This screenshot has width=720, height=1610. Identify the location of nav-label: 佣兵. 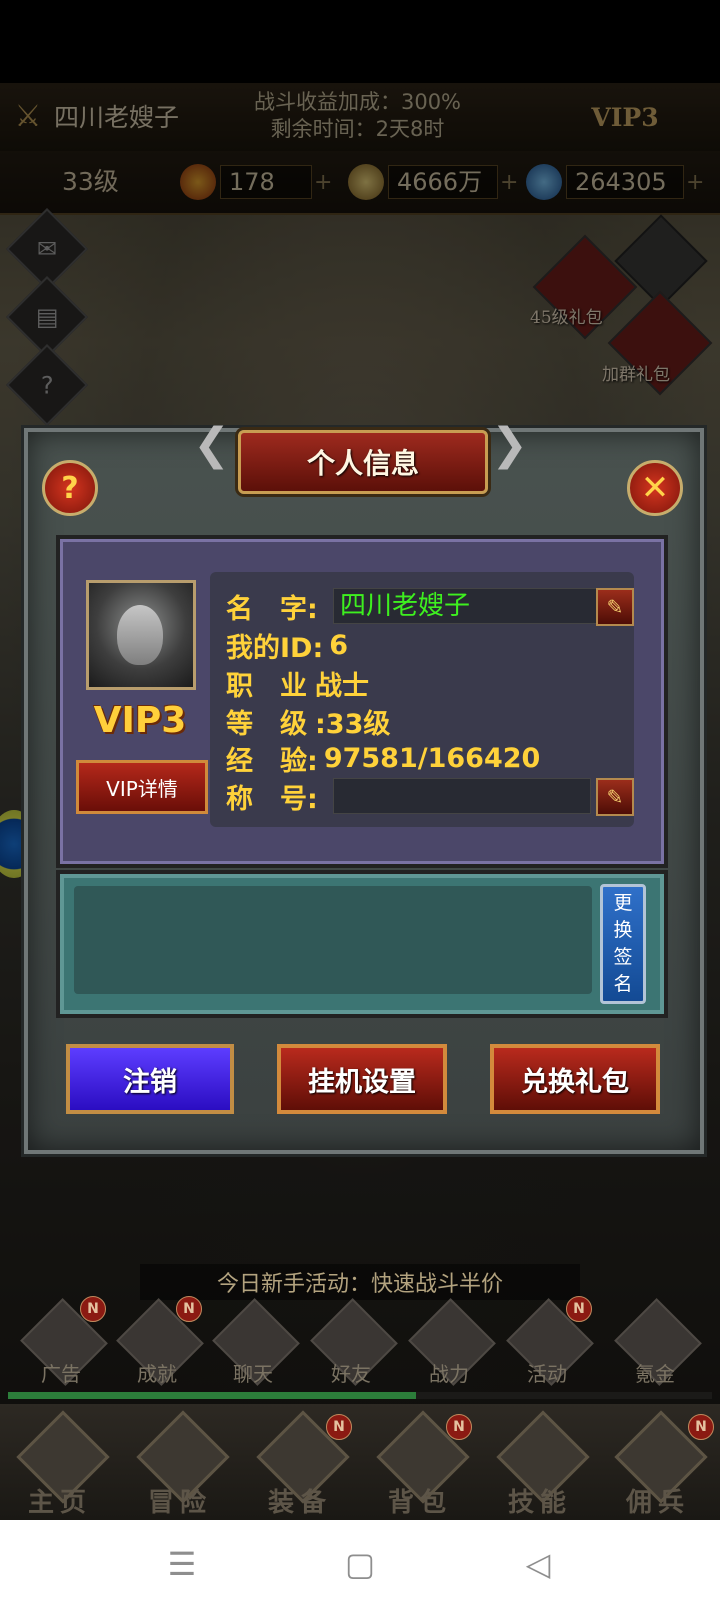
(657, 1503).